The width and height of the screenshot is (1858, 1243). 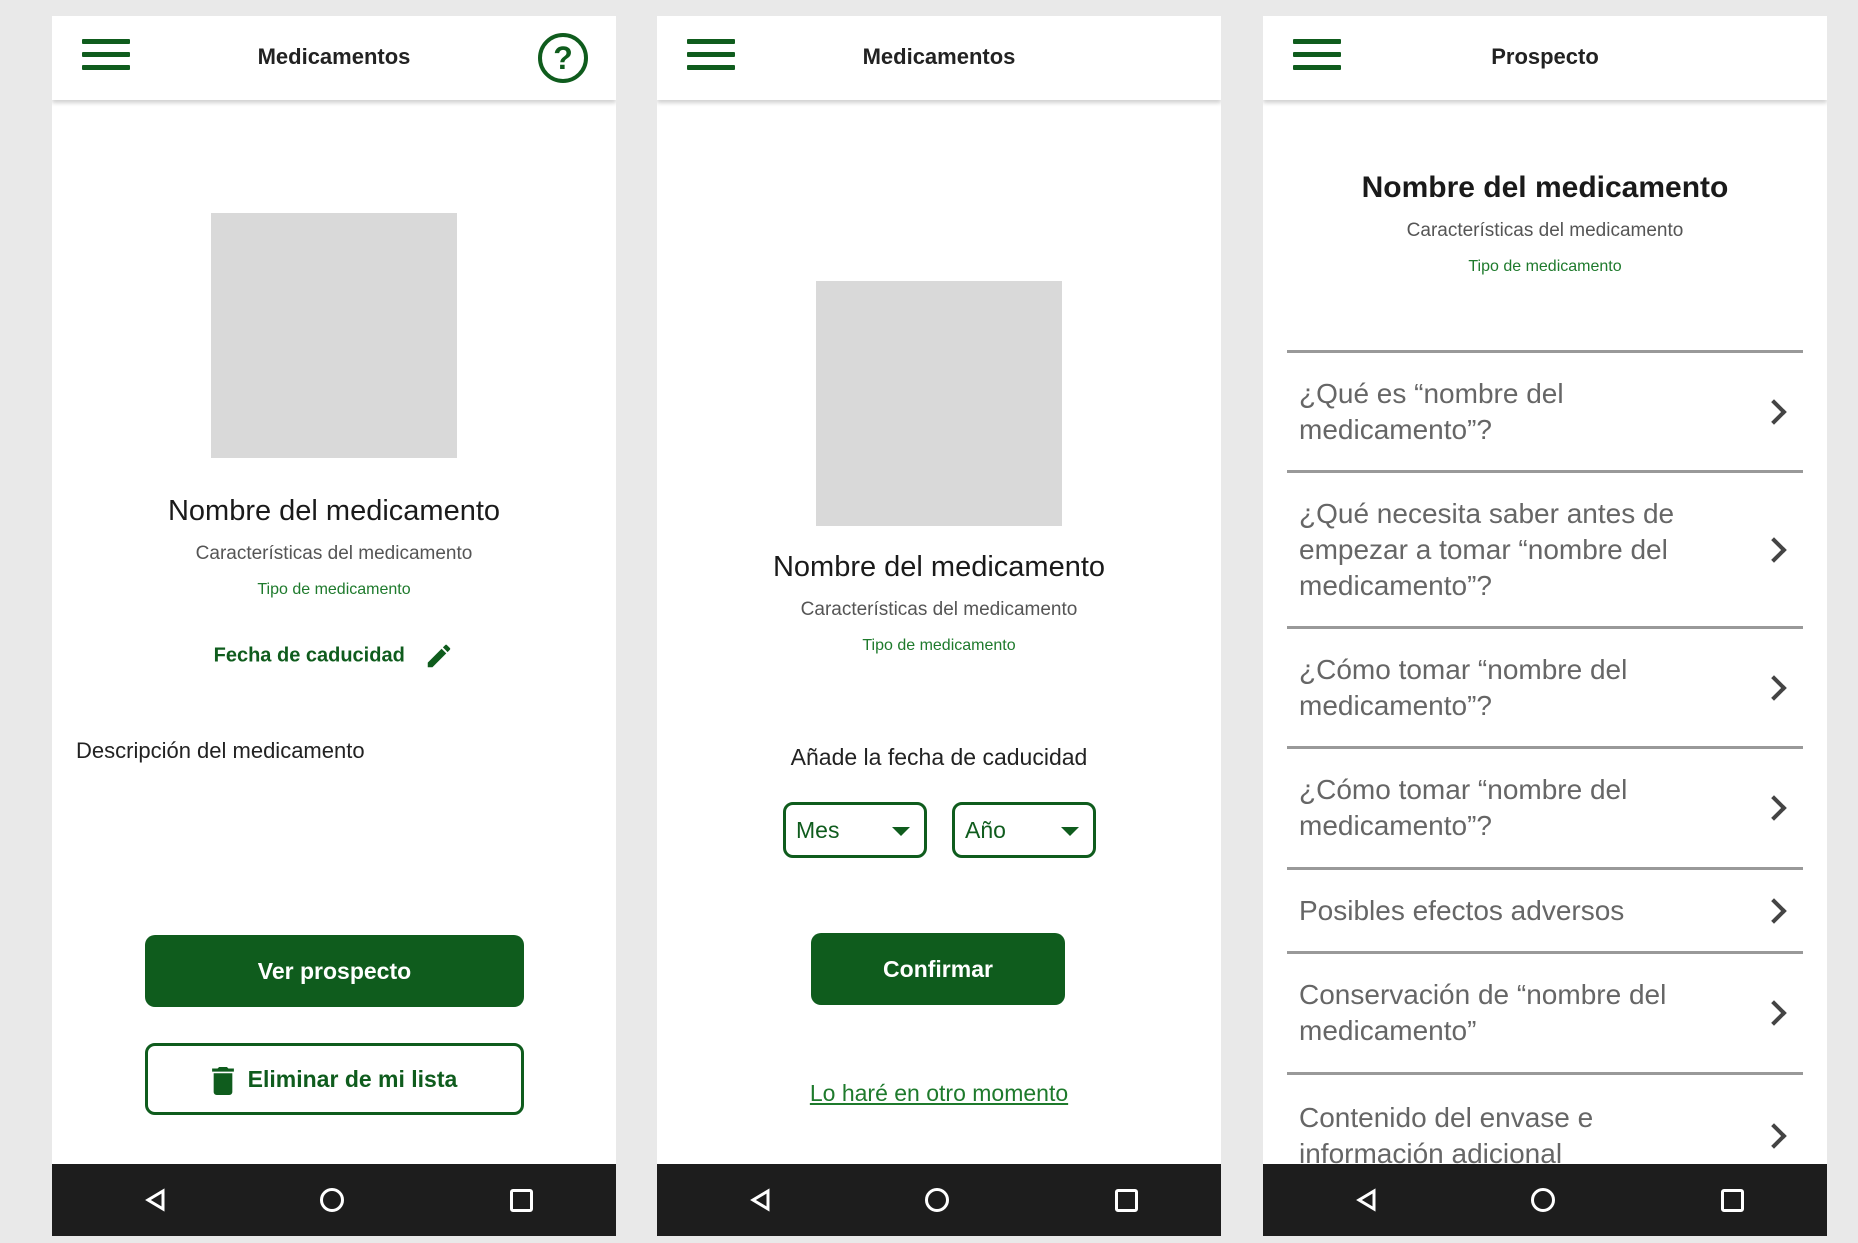 I want to click on medication-description: Descripción del medicamento, so click(x=220, y=750).